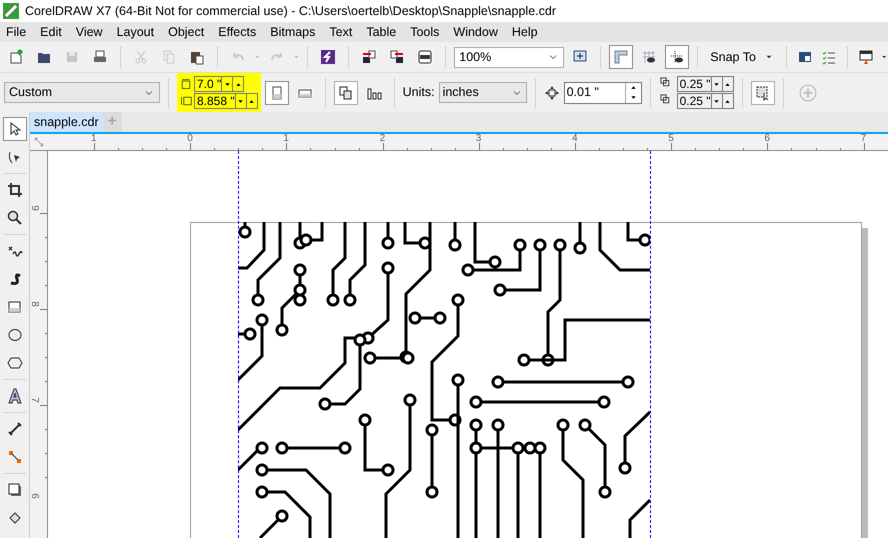  I want to click on menu-item: Layout, so click(135, 32).